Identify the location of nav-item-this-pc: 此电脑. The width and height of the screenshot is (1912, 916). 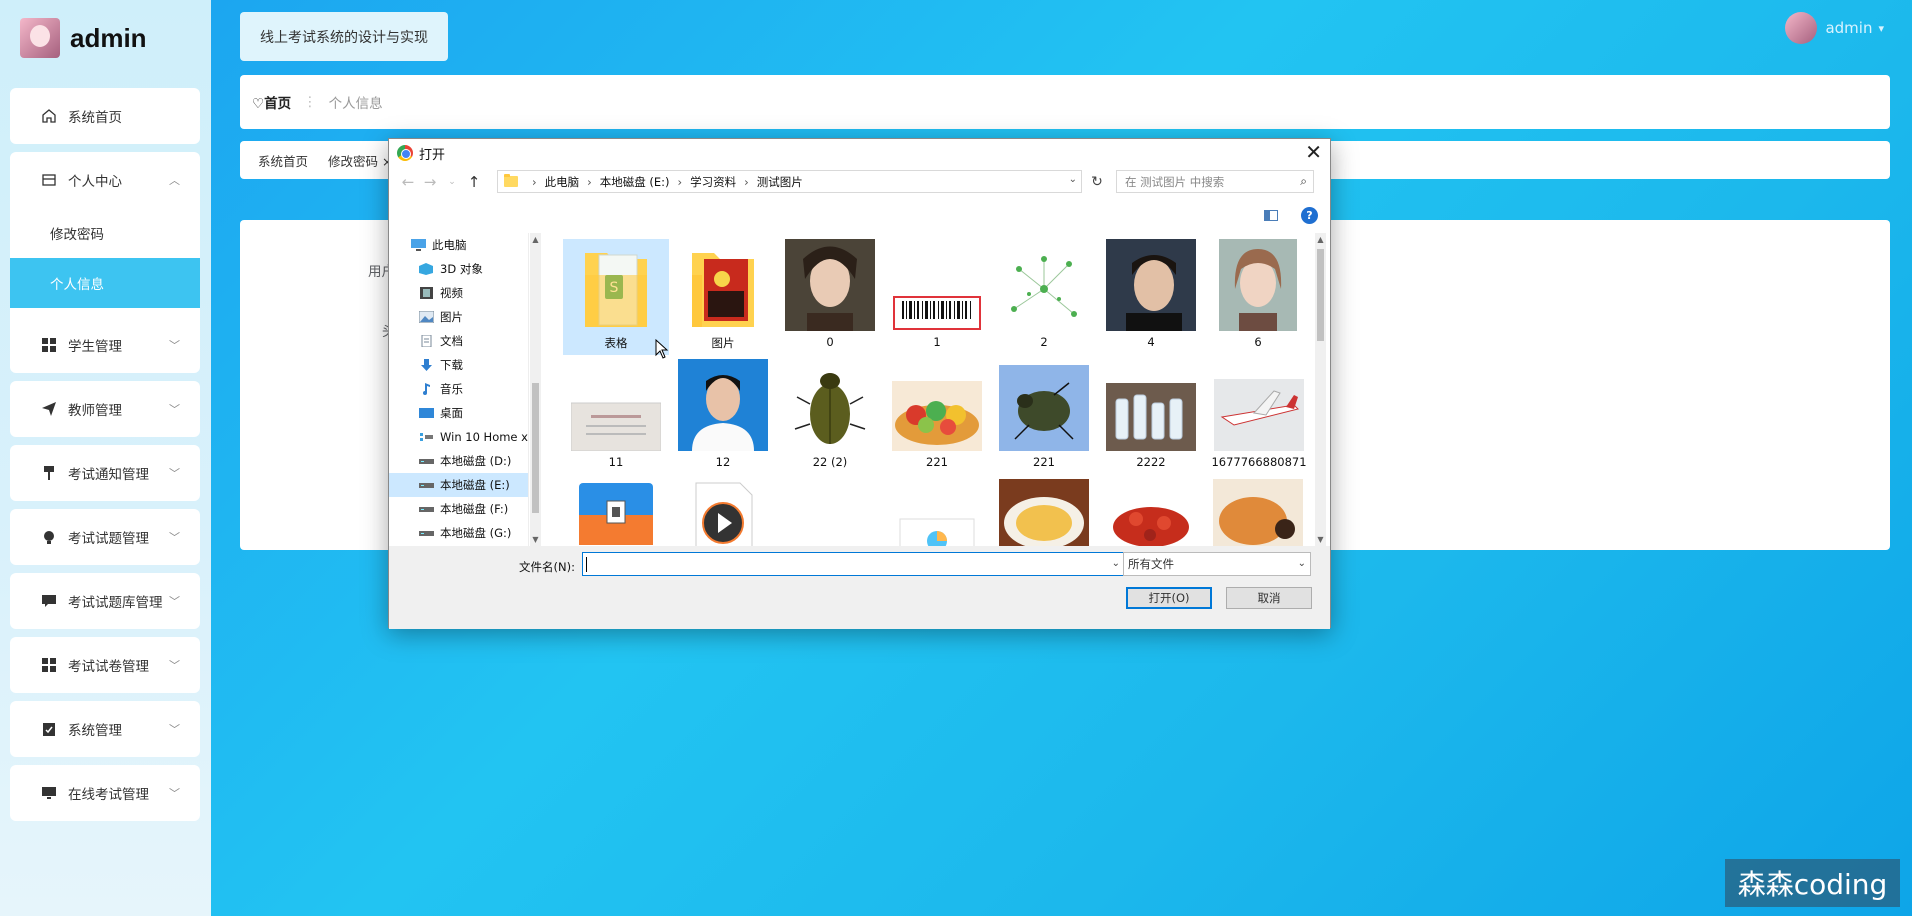
(458, 245).